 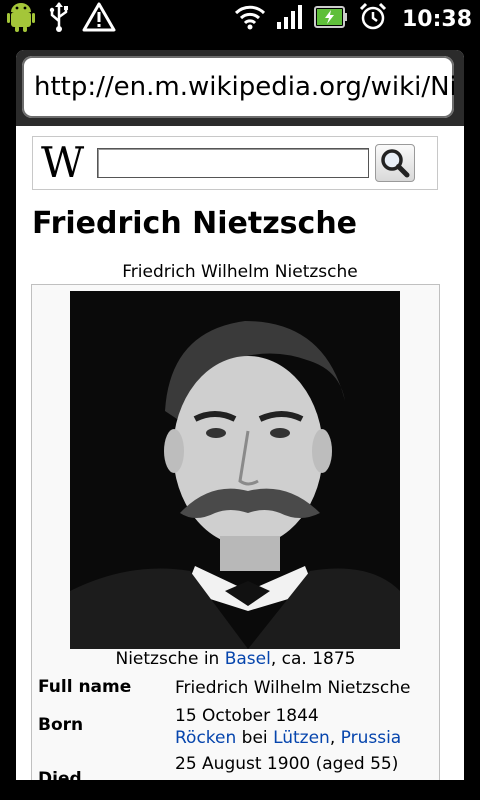 What do you see at coordinates (170, 659) in the screenshot?
I see `caption-prefix: Nietzsche in` at bounding box center [170, 659].